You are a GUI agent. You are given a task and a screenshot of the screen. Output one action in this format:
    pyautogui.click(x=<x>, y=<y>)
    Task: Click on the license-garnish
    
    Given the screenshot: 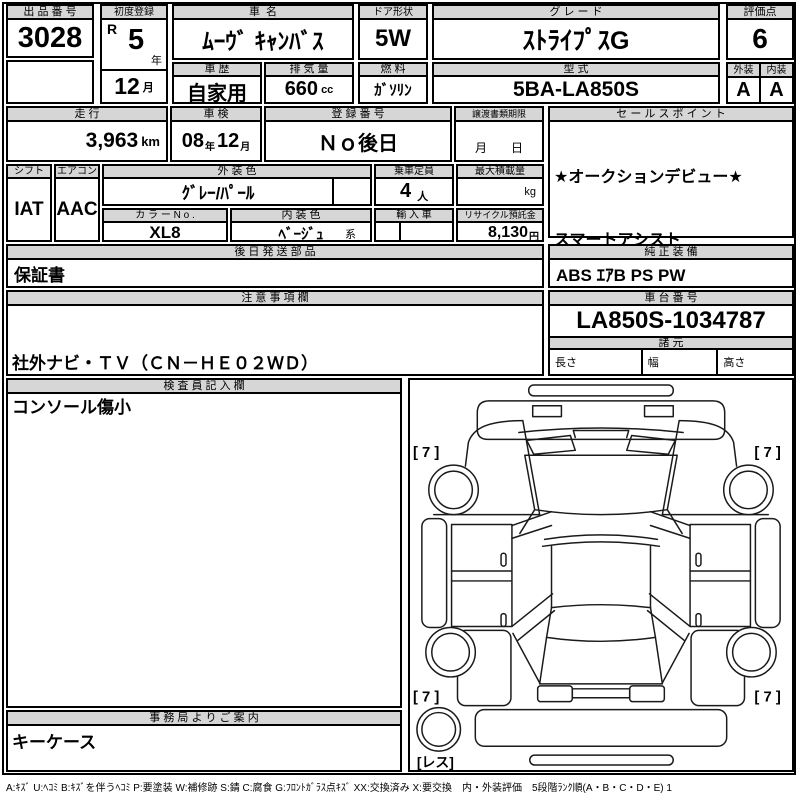 What is the action you would take?
    pyautogui.click(x=601, y=693)
    